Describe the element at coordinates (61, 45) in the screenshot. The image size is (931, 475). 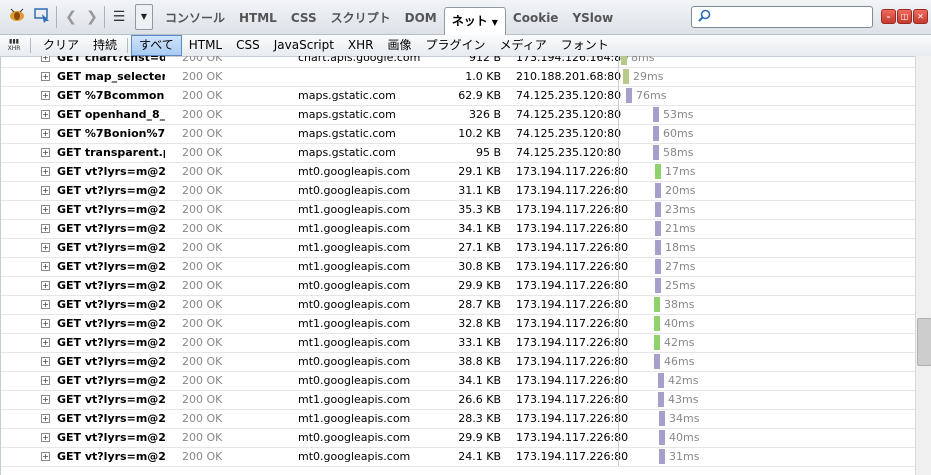
I see `clear-button: クリア` at that location.